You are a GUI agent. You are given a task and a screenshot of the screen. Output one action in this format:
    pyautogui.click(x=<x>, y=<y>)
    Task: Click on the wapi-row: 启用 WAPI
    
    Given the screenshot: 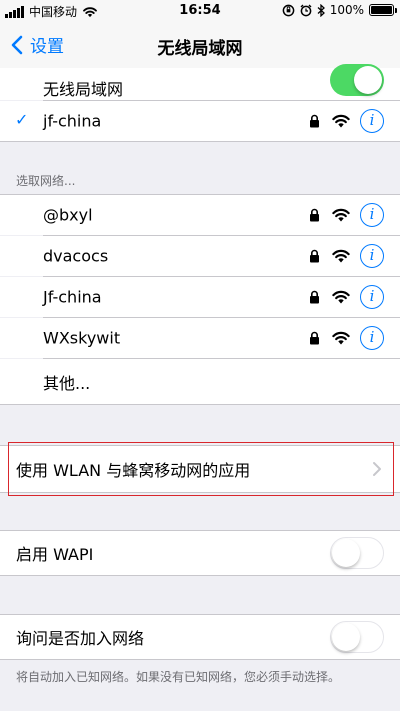 What is the action you would take?
    pyautogui.click(x=200, y=553)
    